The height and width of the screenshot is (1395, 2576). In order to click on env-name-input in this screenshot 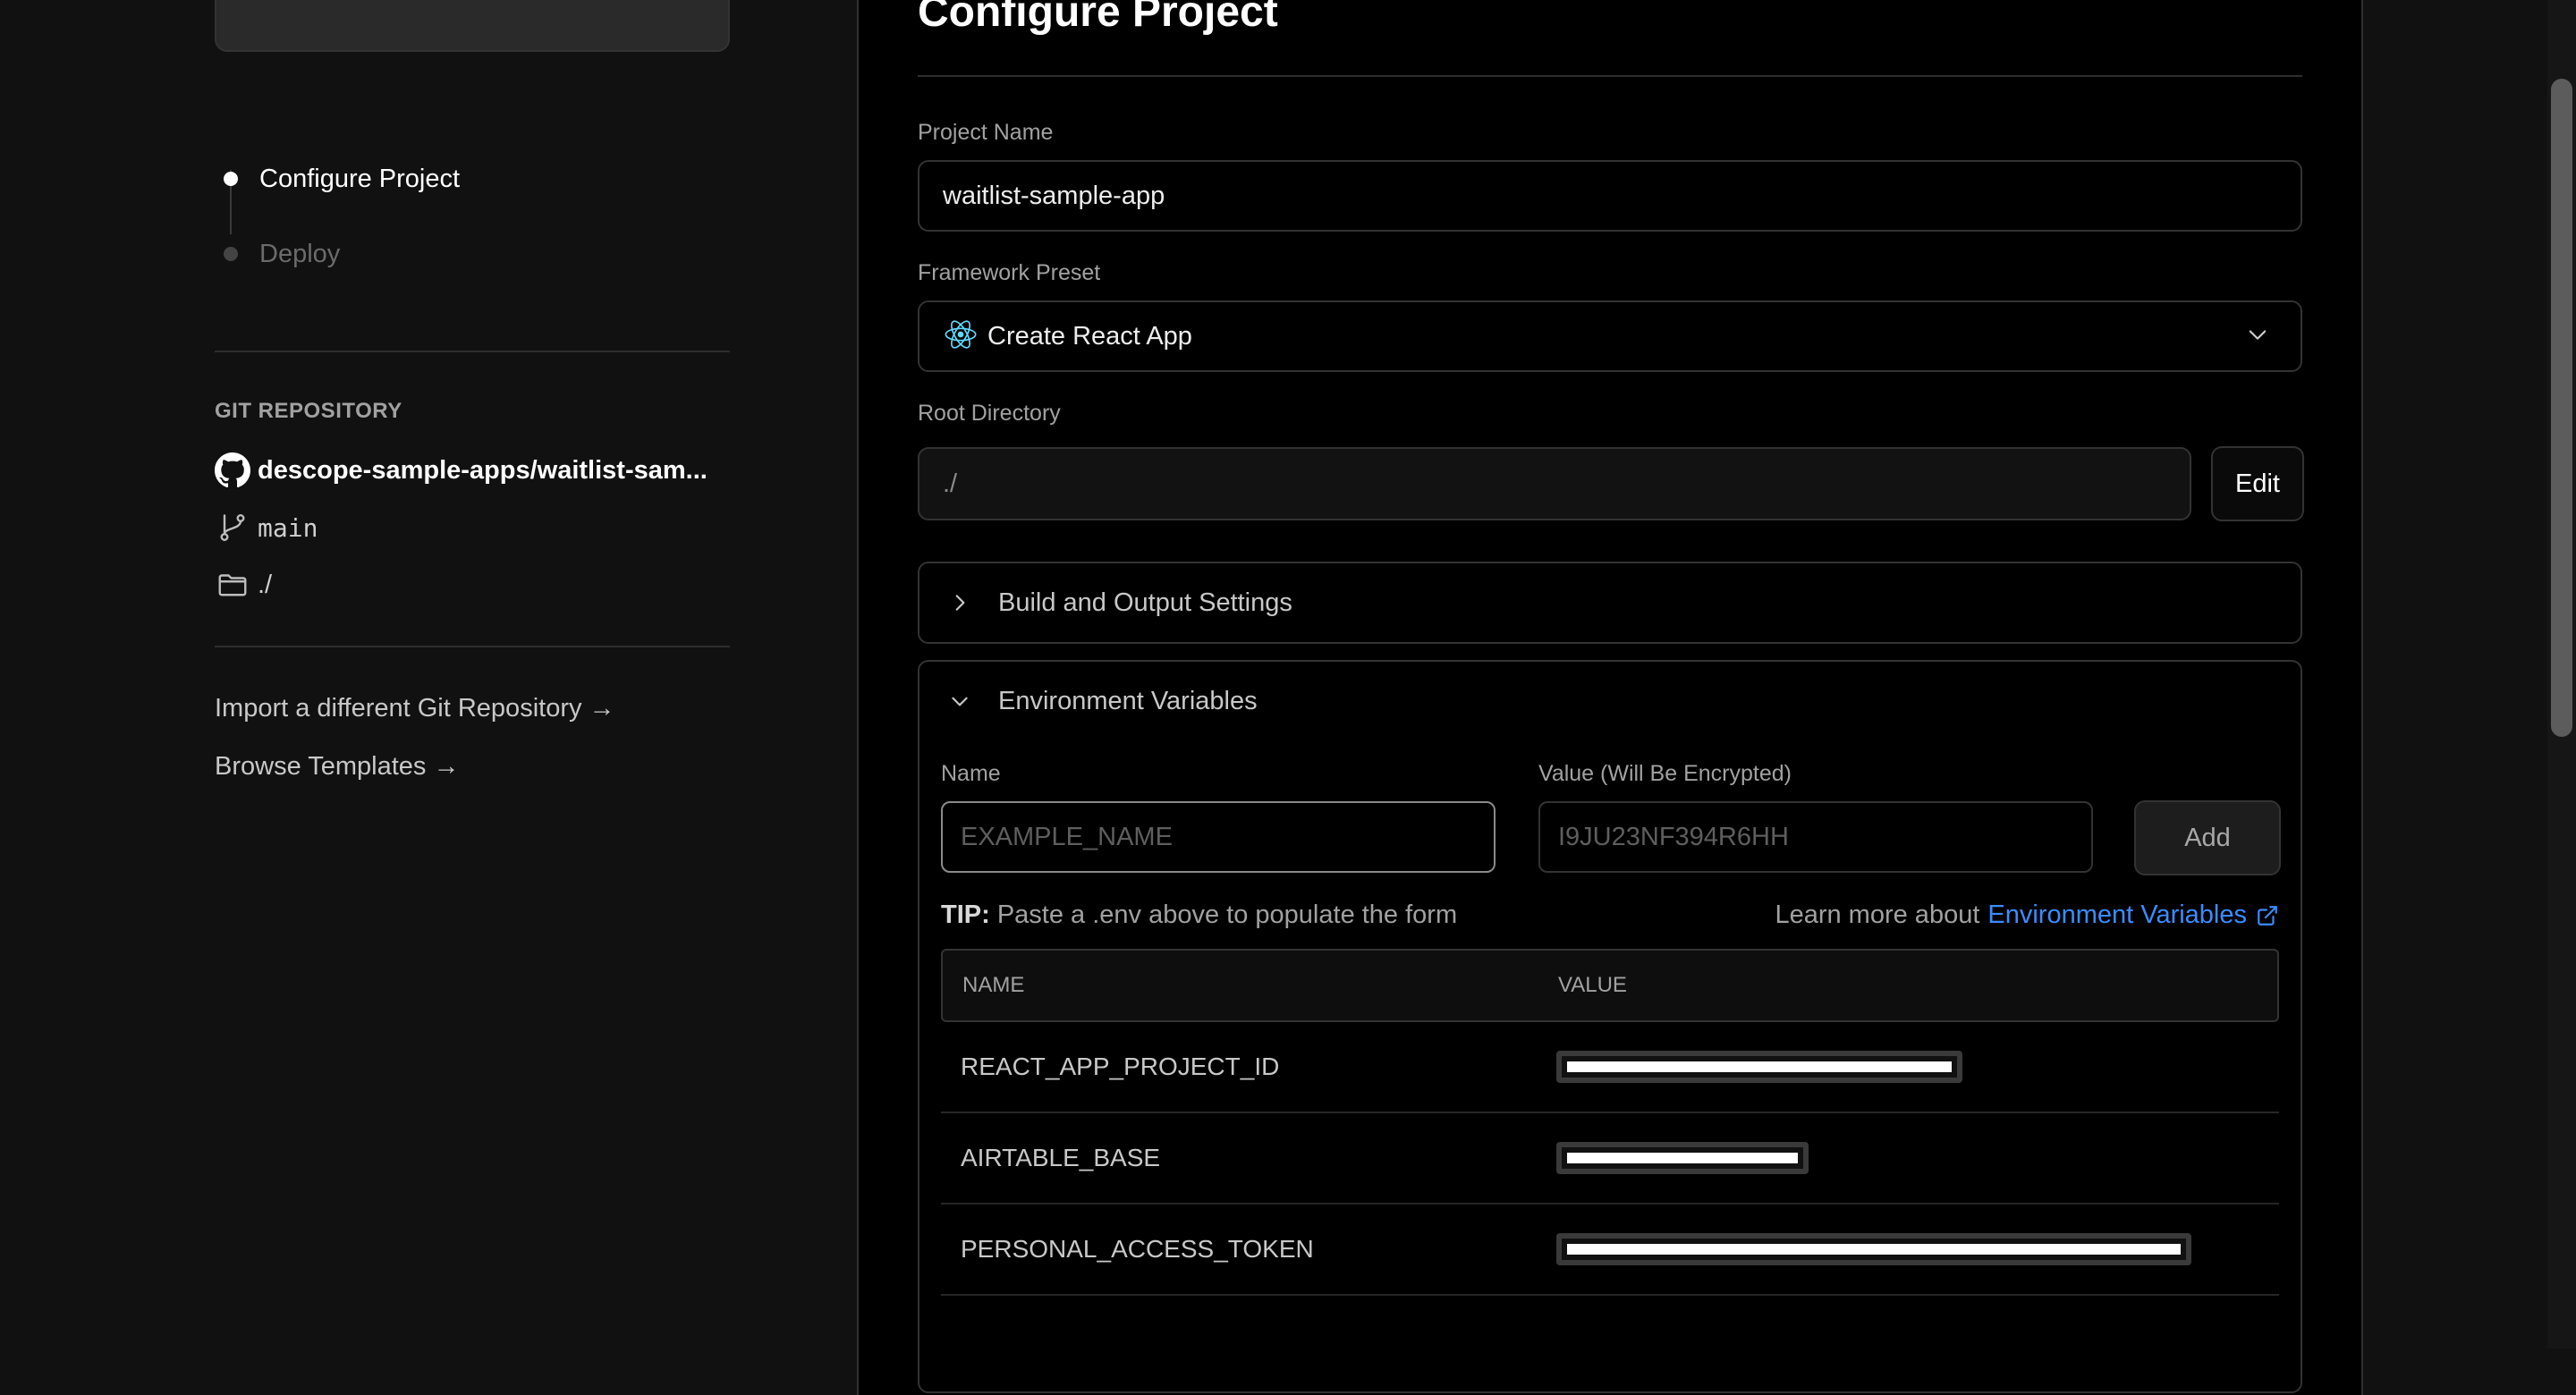, I will do `click(1227, 837)`.